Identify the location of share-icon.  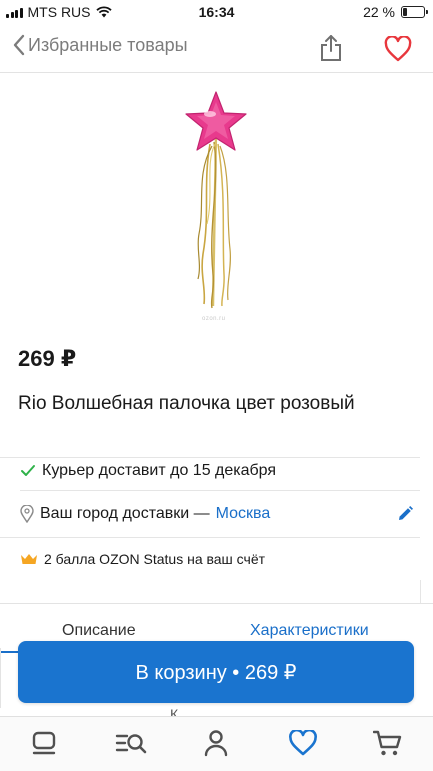
(331, 48).